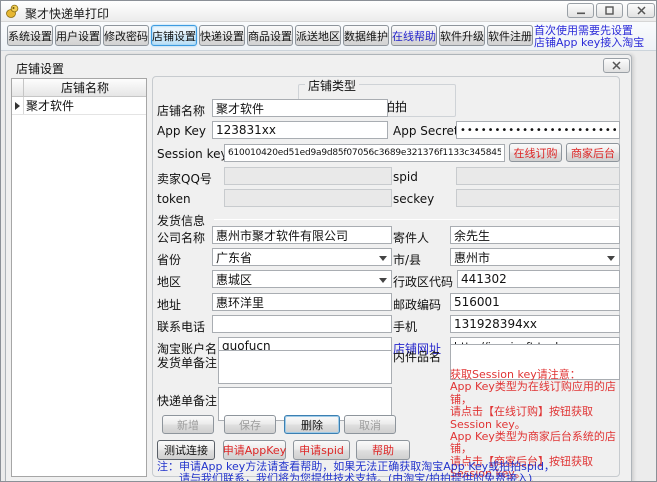 The width and height of the screenshot is (657, 482). I want to click on seckey-input, so click(538, 198).